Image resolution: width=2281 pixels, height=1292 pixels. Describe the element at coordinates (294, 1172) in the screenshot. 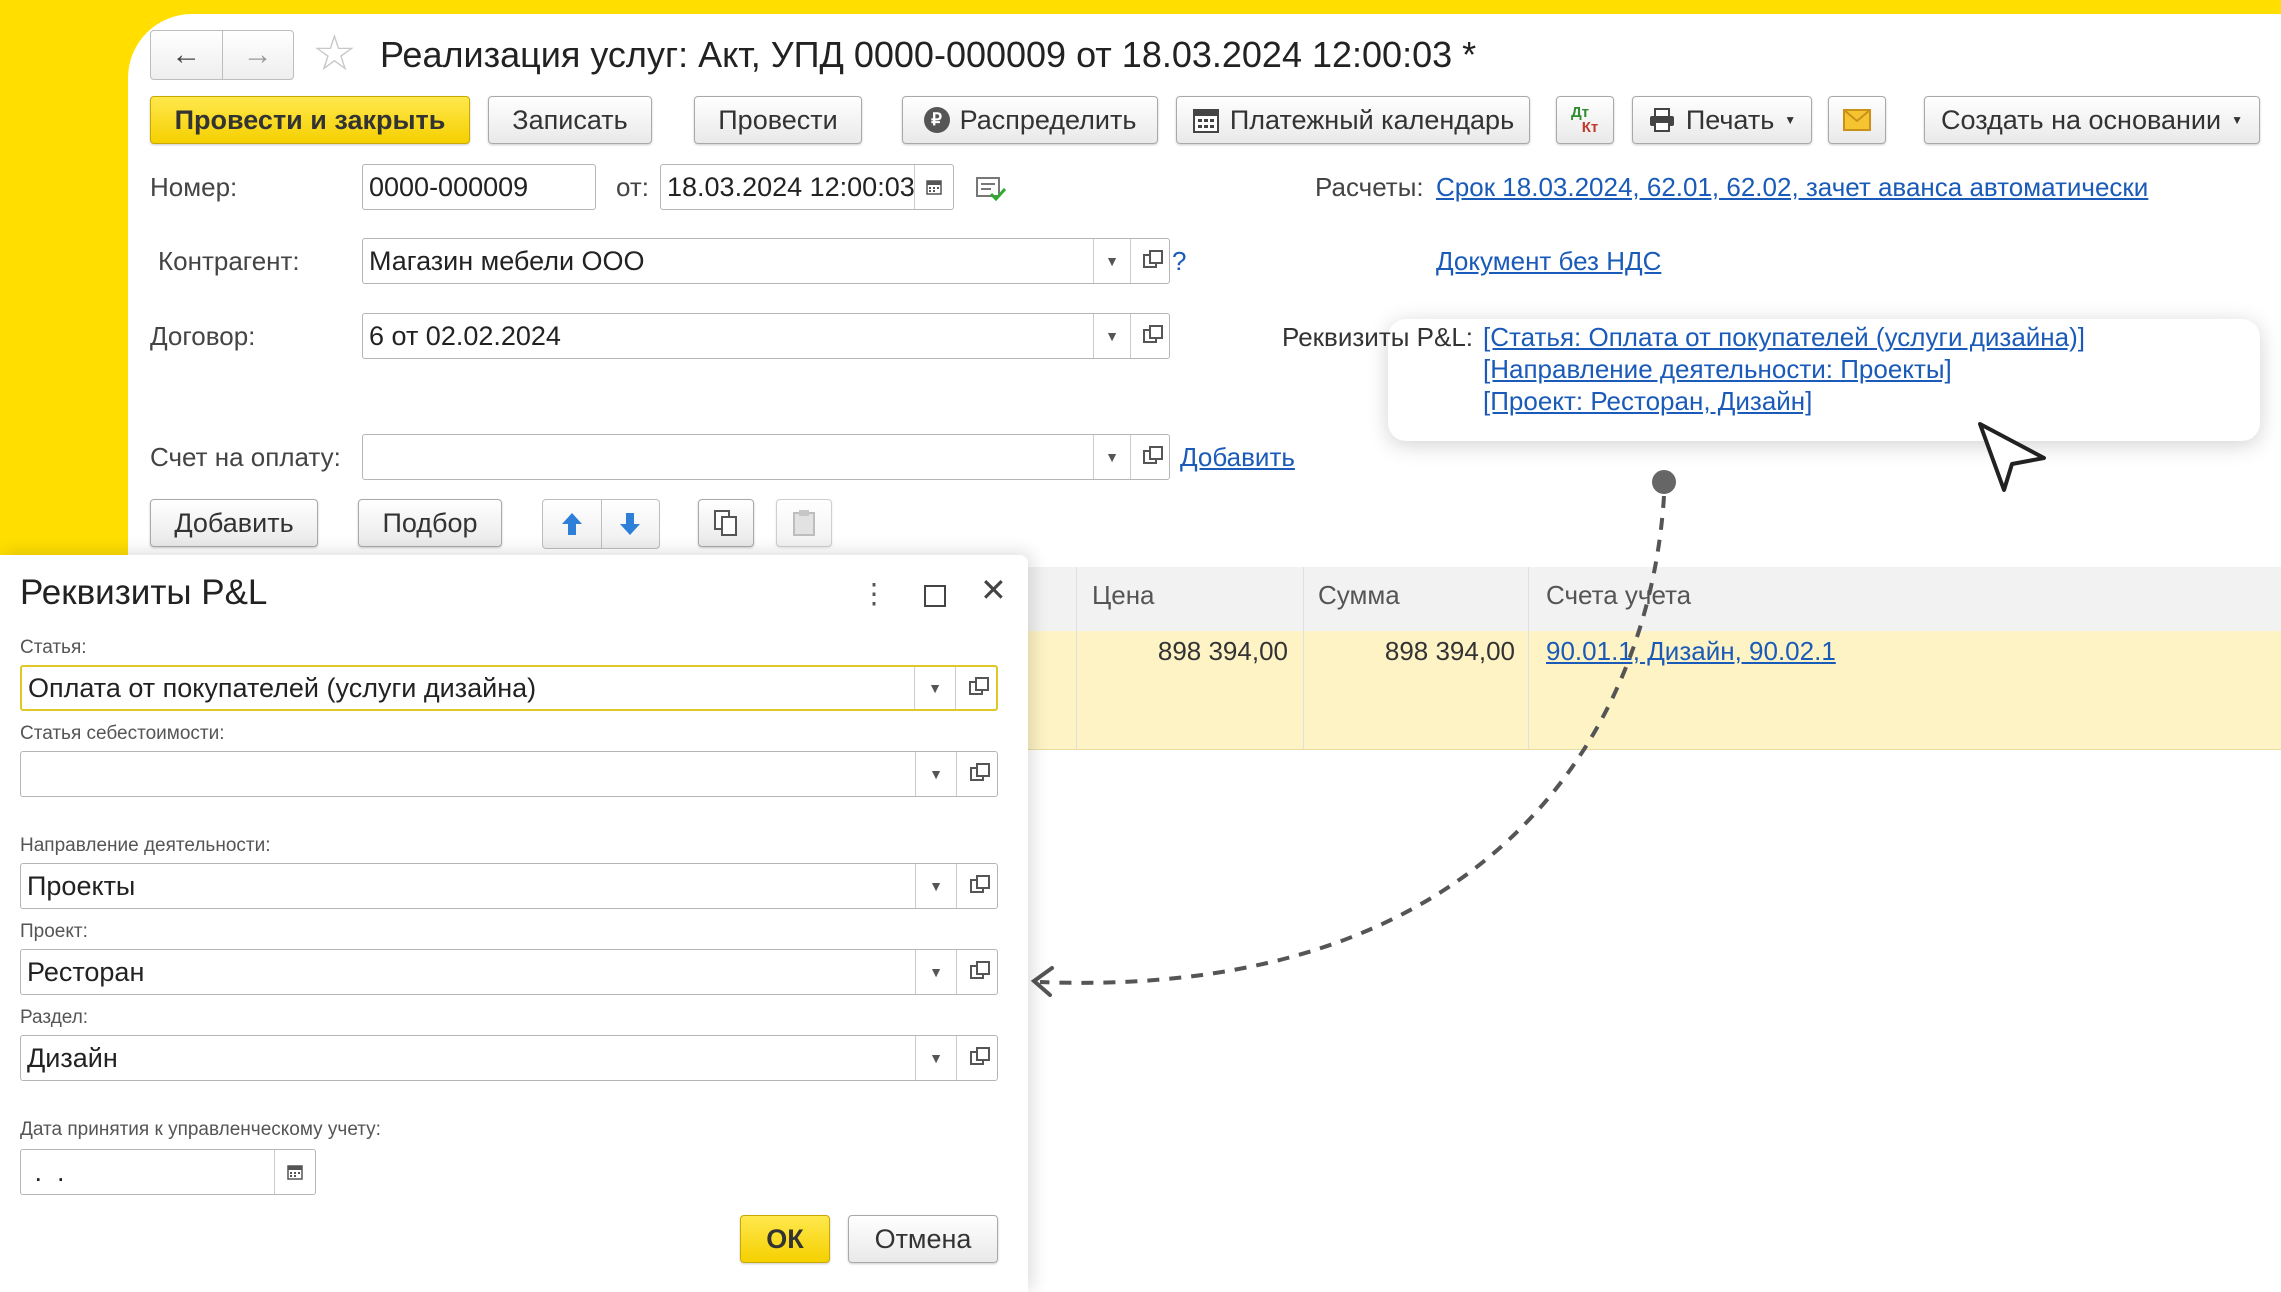

I see `calendar-picker-icon` at that location.